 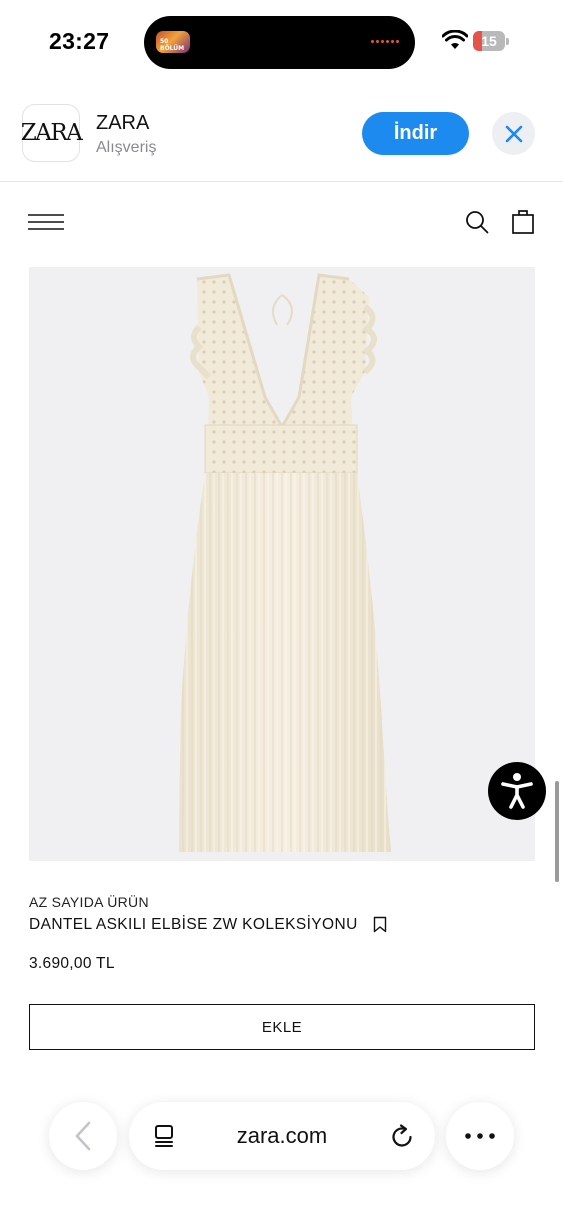 What do you see at coordinates (126, 147) in the screenshot?
I see `app-category: Alışveriş` at bounding box center [126, 147].